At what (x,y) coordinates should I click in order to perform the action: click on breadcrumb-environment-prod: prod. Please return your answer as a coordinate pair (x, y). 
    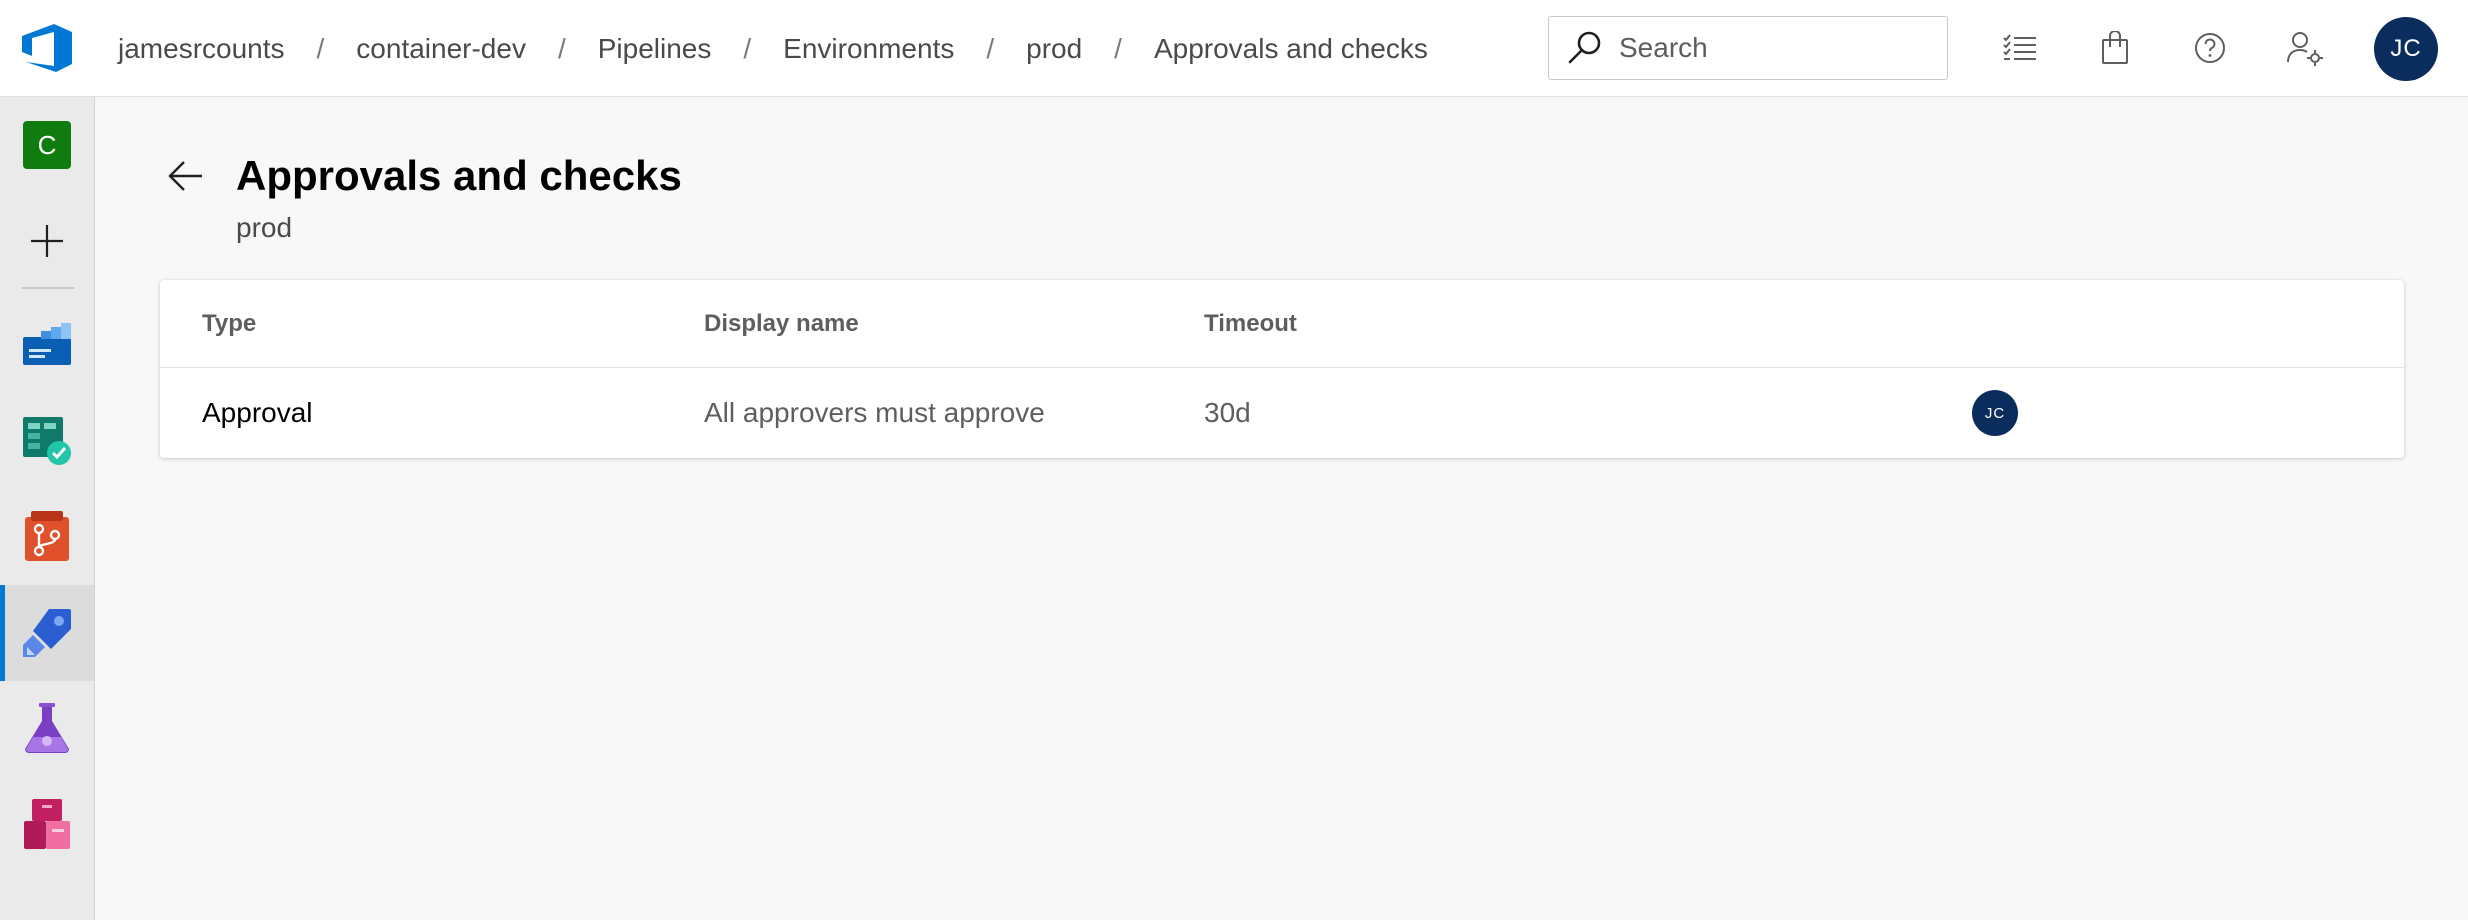
    Looking at the image, I should click on (1054, 49).